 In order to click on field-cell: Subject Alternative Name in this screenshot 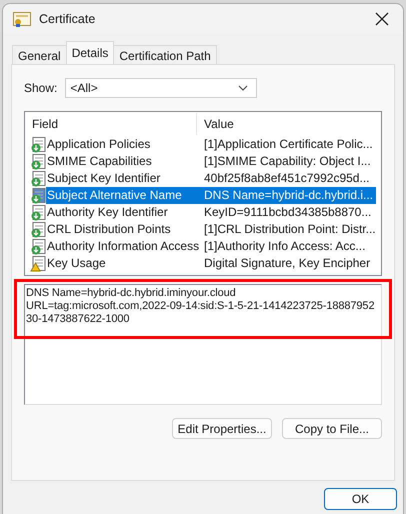, I will do `click(121, 195)`.